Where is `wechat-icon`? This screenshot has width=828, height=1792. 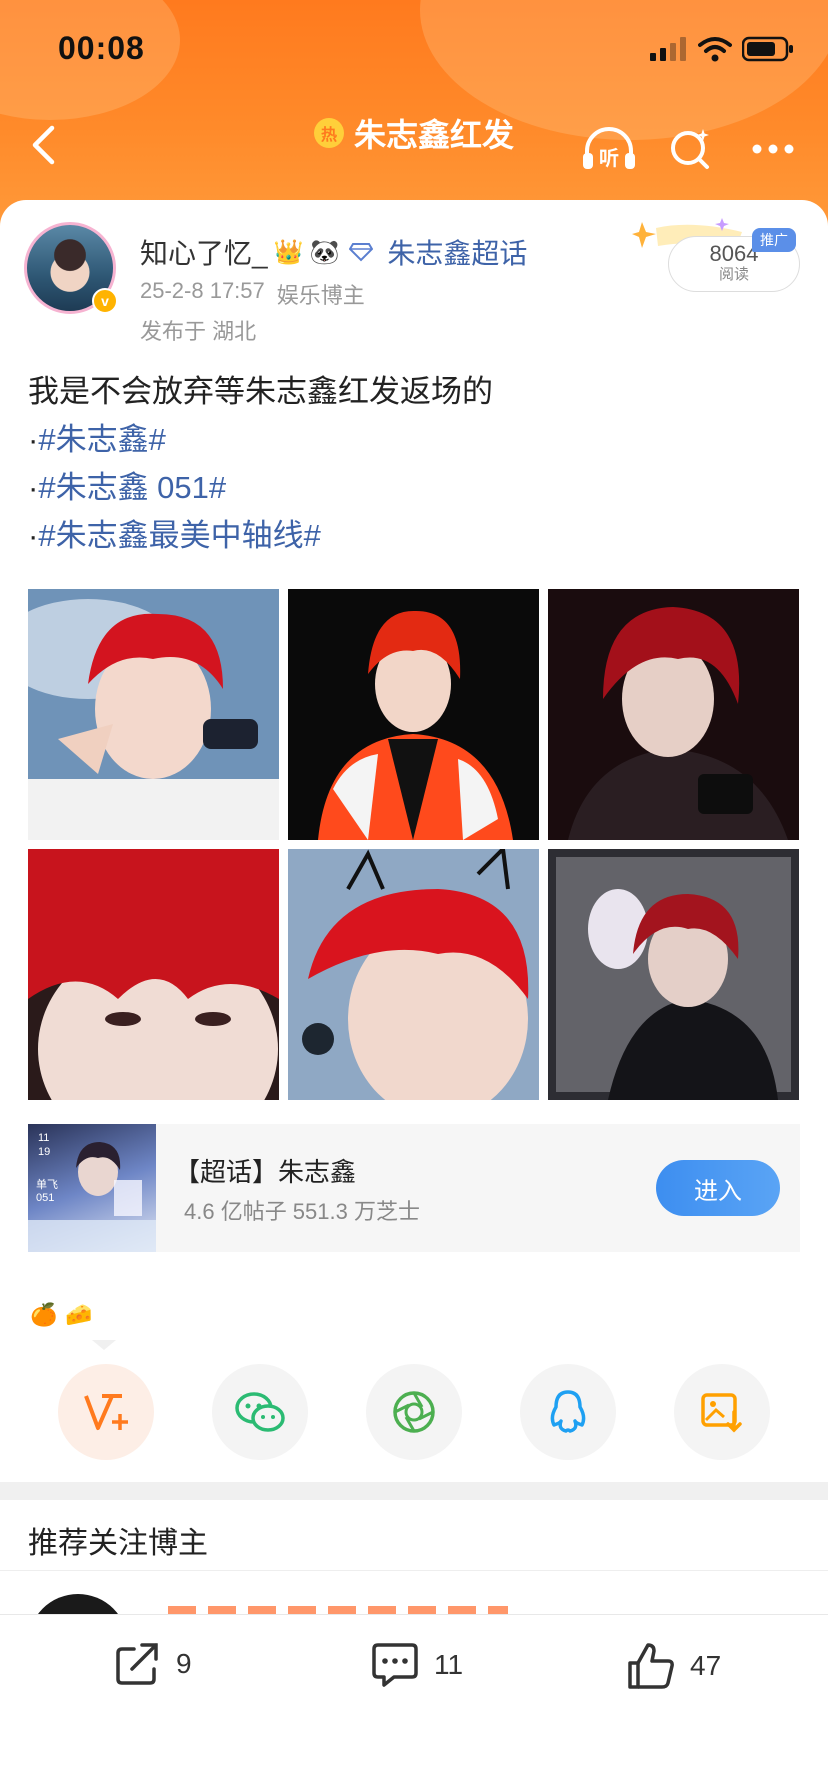 wechat-icon is located at coordinates (260, 1412).